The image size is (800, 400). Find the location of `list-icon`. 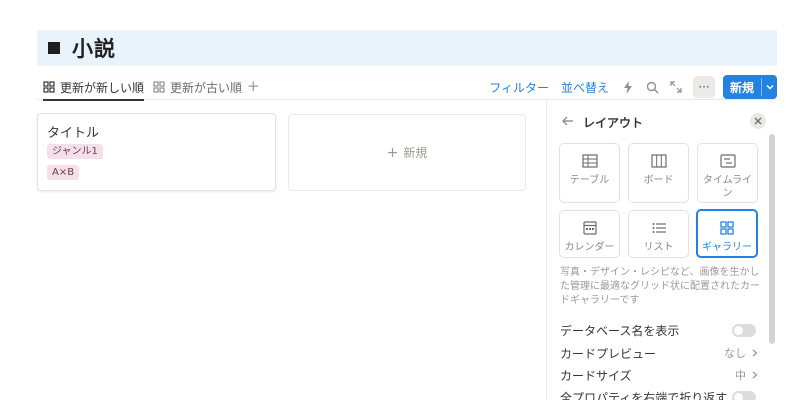

list-icon is located at coordinates (659, 228).